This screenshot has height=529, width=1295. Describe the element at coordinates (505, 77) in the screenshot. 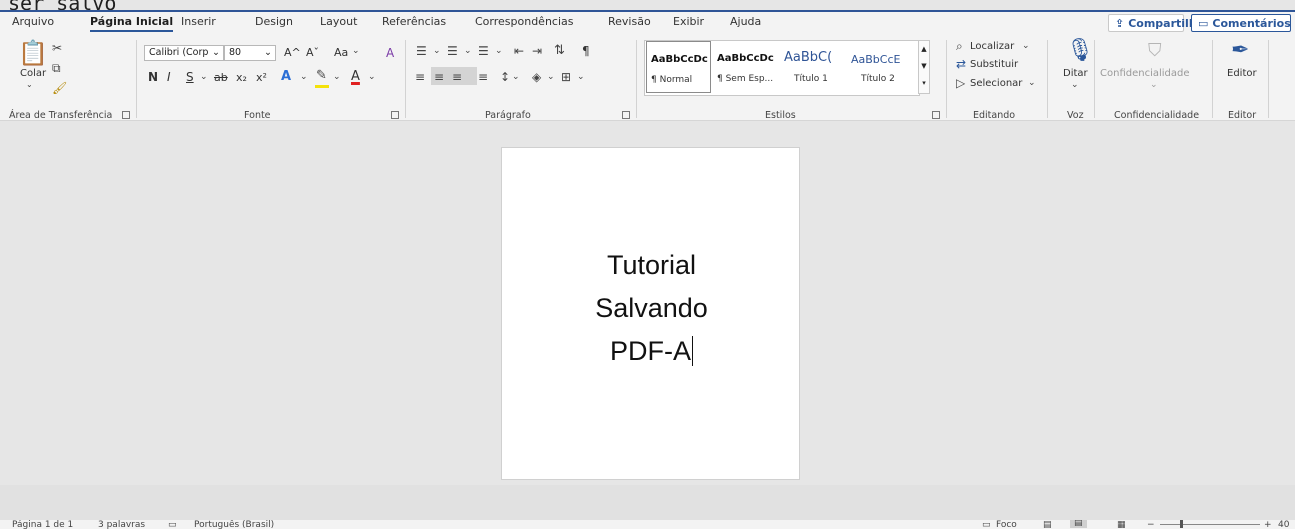

I see `line-spacing-icon: ↕` at that location.